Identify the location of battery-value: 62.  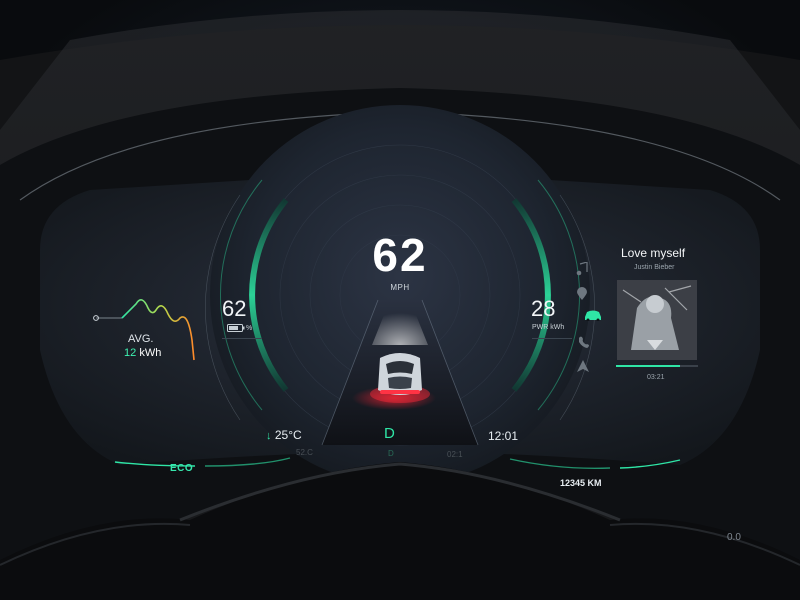
(234, 308).